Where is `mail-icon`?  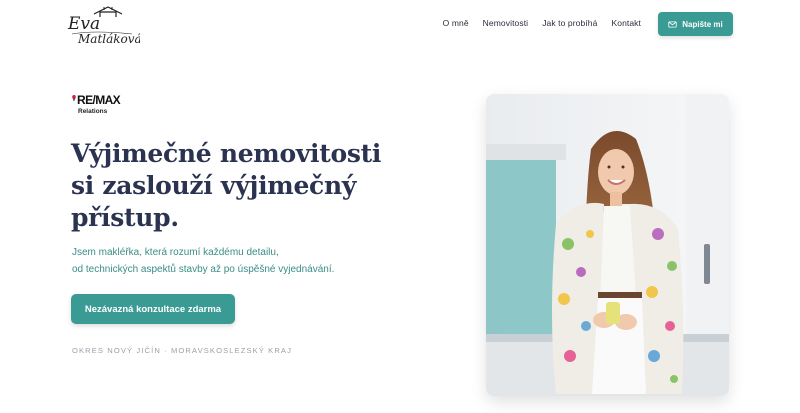
mail-icon is located at coordinates (672, 24).